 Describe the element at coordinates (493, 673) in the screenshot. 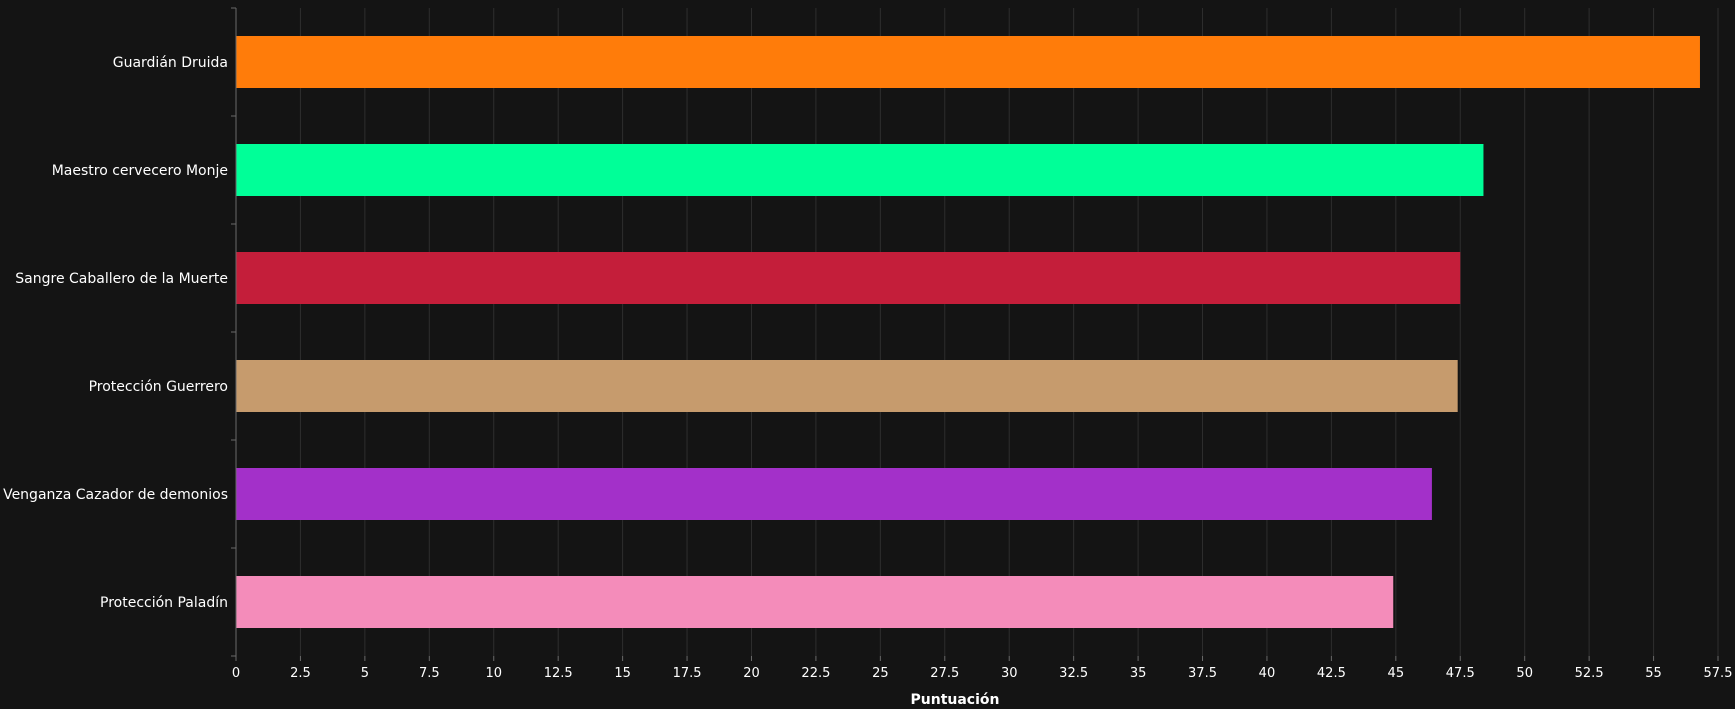

I see `x-tick-label: 10` at that location.